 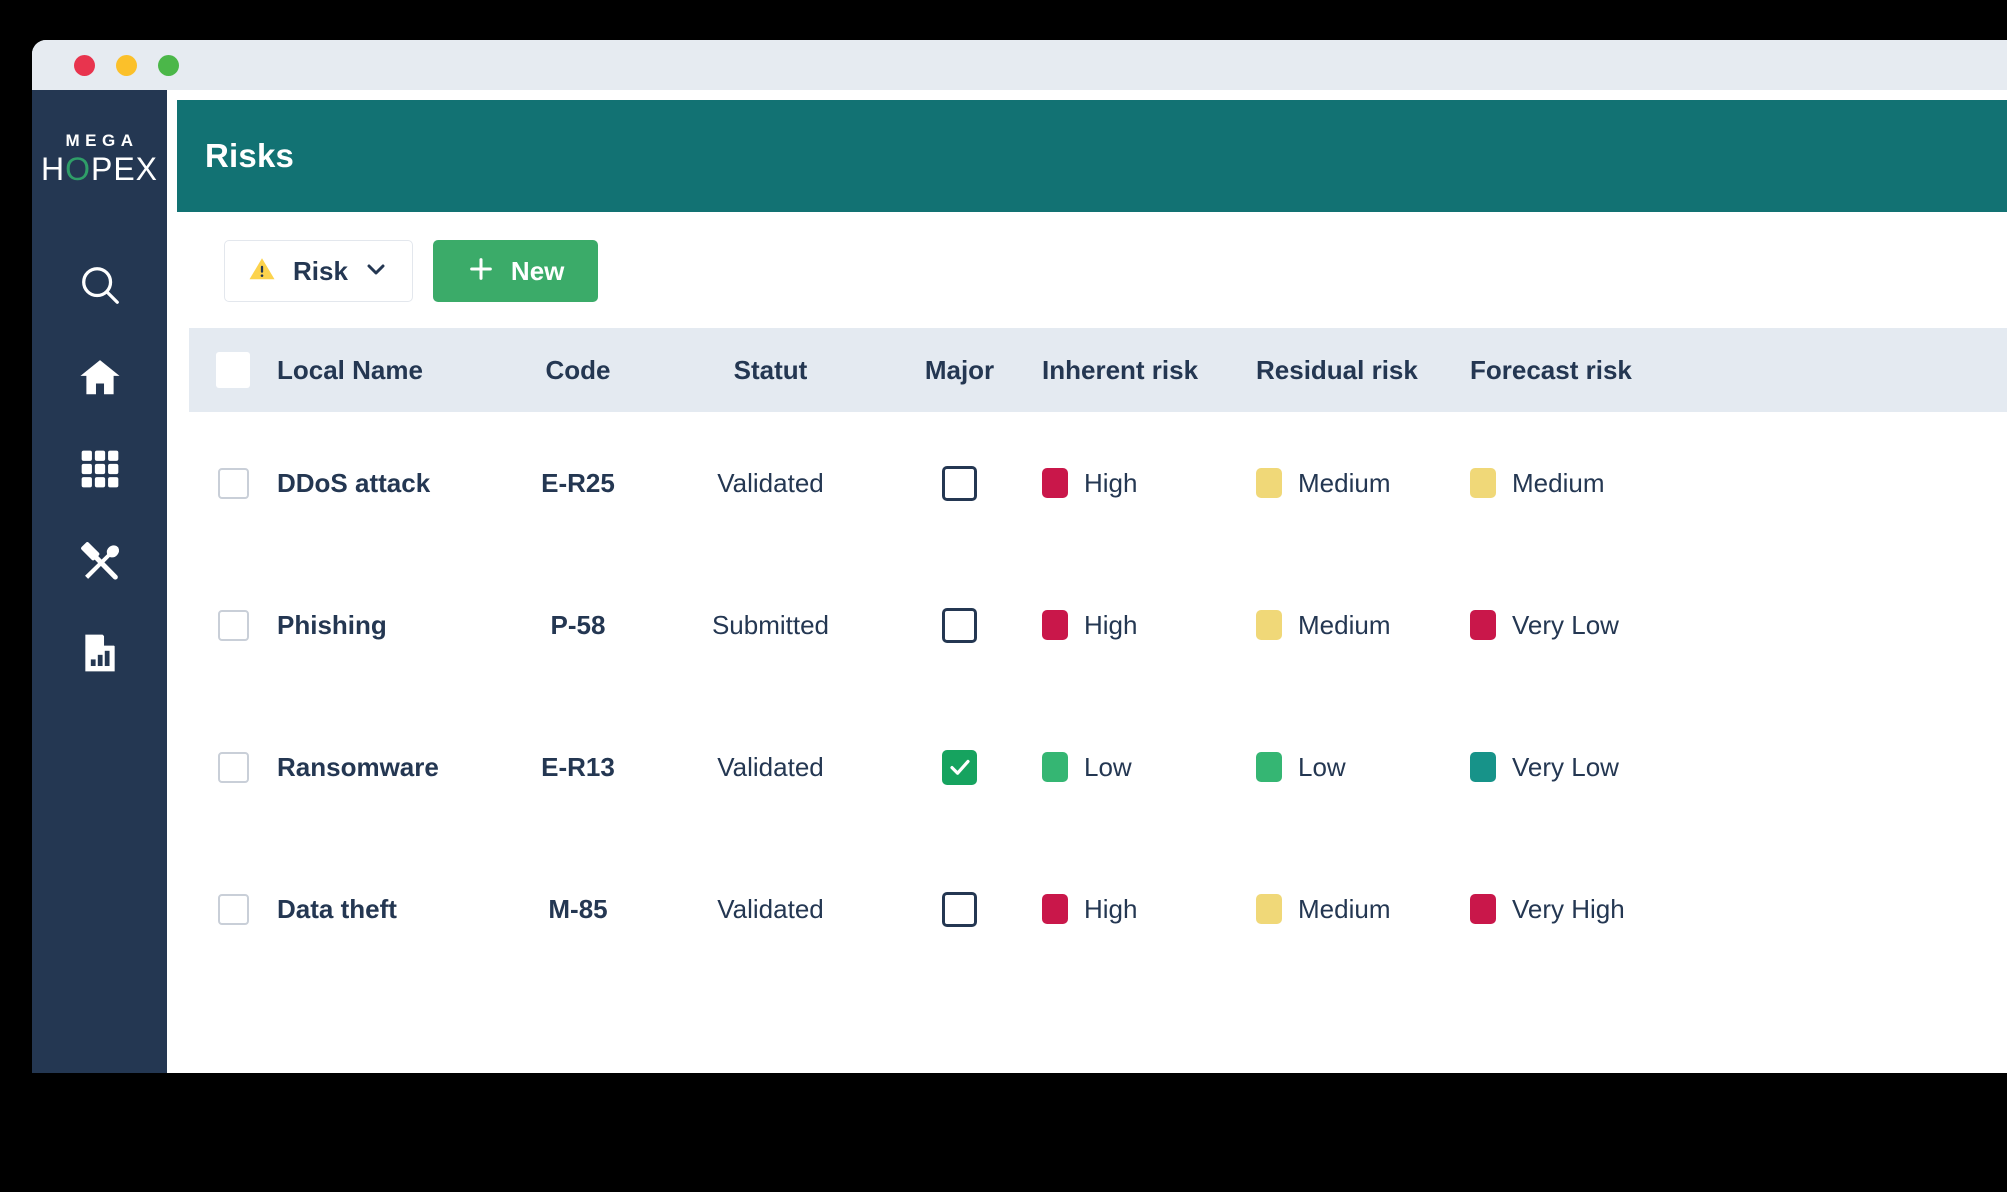 What do you see at coordinates (376, 271) in the screenshot?
I see `chevron-down-icon` at bounding box center [376, 271].